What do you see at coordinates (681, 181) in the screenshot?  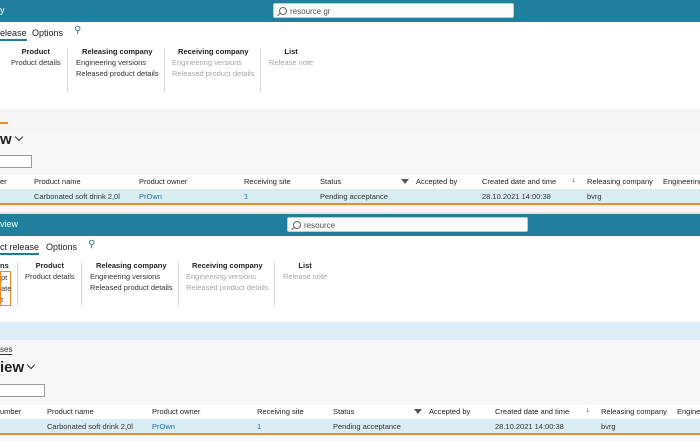 I see `col-engineering: Engineering` at bounding box center [681, 181].